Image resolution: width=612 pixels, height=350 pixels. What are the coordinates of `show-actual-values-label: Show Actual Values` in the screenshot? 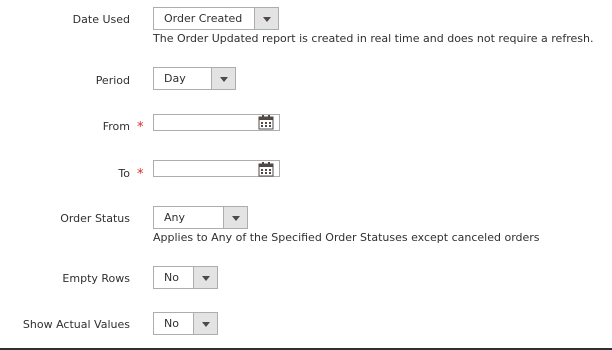 It's located at (76, 324).